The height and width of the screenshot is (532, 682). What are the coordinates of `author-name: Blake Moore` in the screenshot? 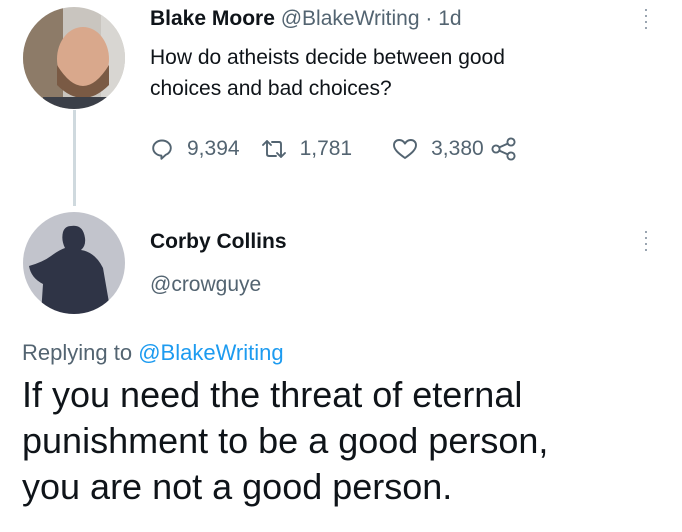 It's located at (212, 18).